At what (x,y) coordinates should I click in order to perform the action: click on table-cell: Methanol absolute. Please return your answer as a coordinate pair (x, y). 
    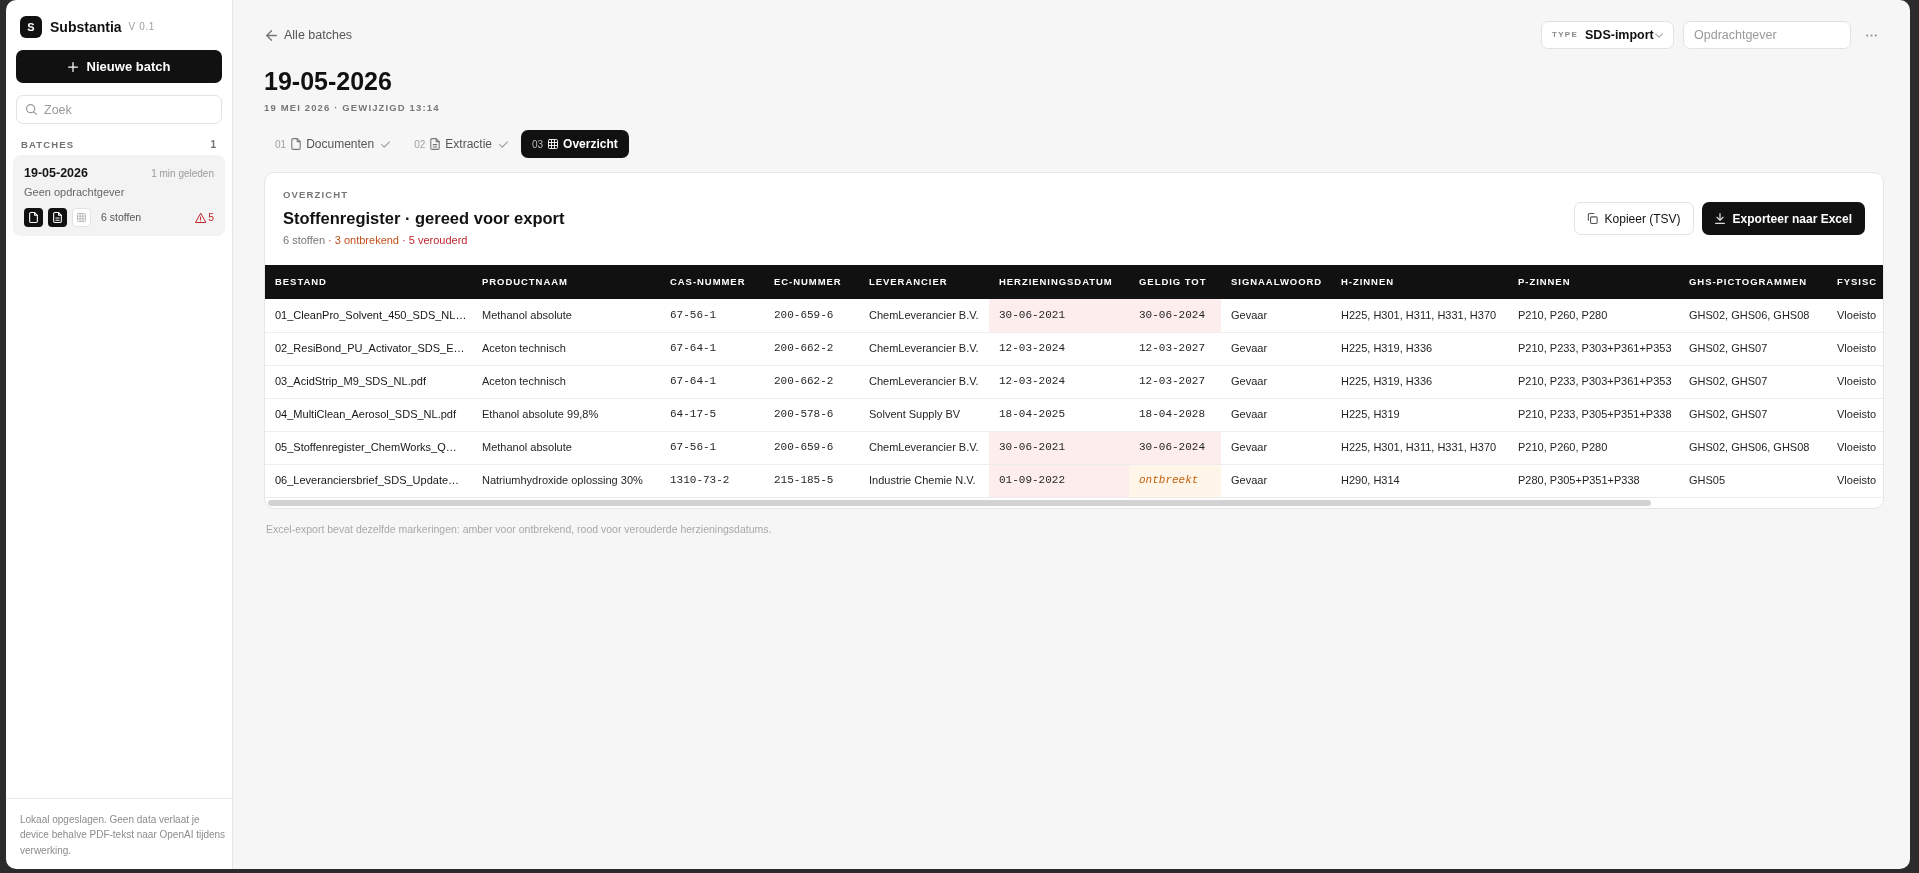
    Looking at the image, I should click on (566, 447).